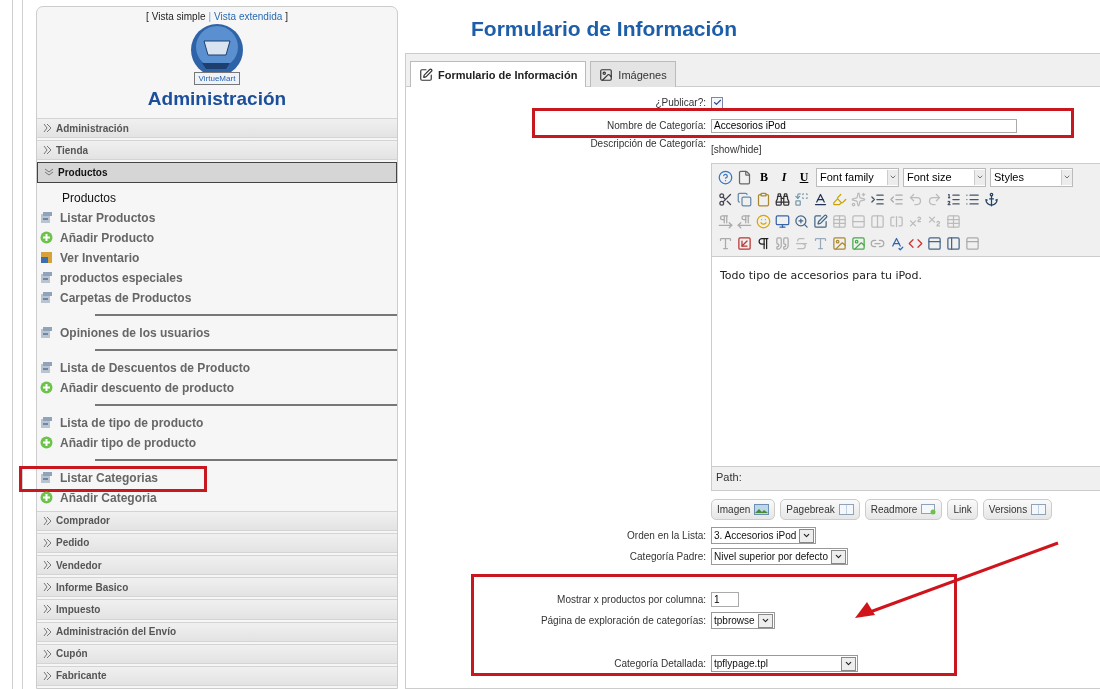  I want to click on select-field: Nivel superior por defecto, so click(779, 556).